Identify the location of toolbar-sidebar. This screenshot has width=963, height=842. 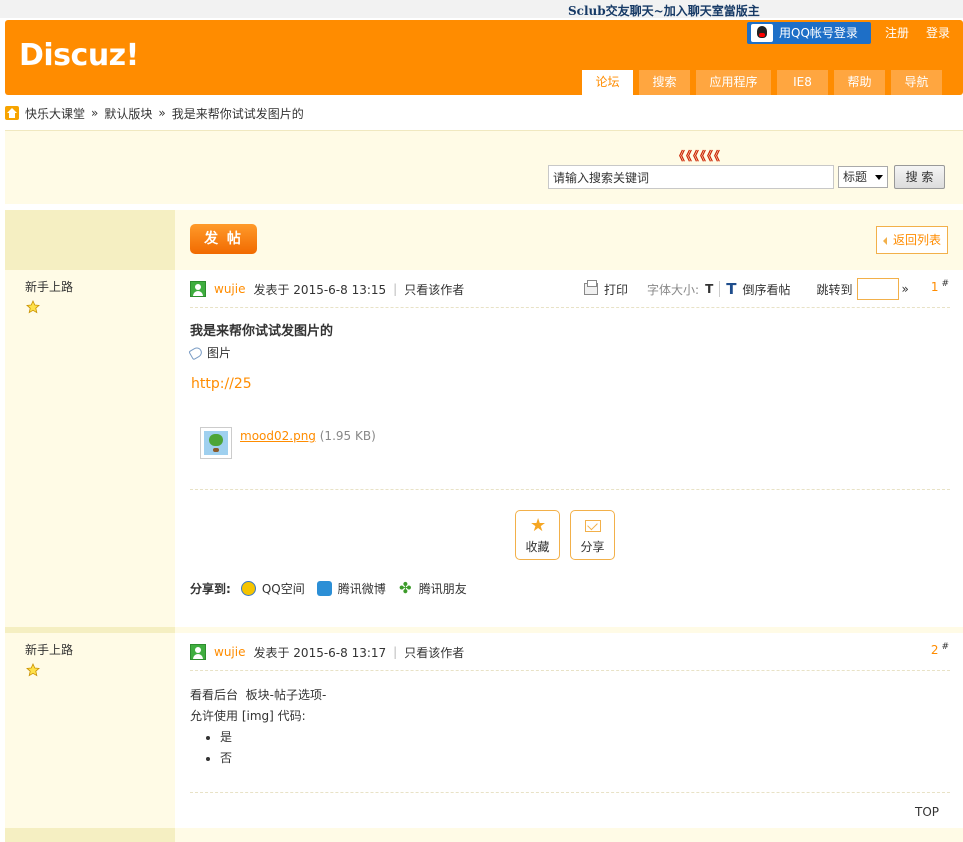
(90, 240).